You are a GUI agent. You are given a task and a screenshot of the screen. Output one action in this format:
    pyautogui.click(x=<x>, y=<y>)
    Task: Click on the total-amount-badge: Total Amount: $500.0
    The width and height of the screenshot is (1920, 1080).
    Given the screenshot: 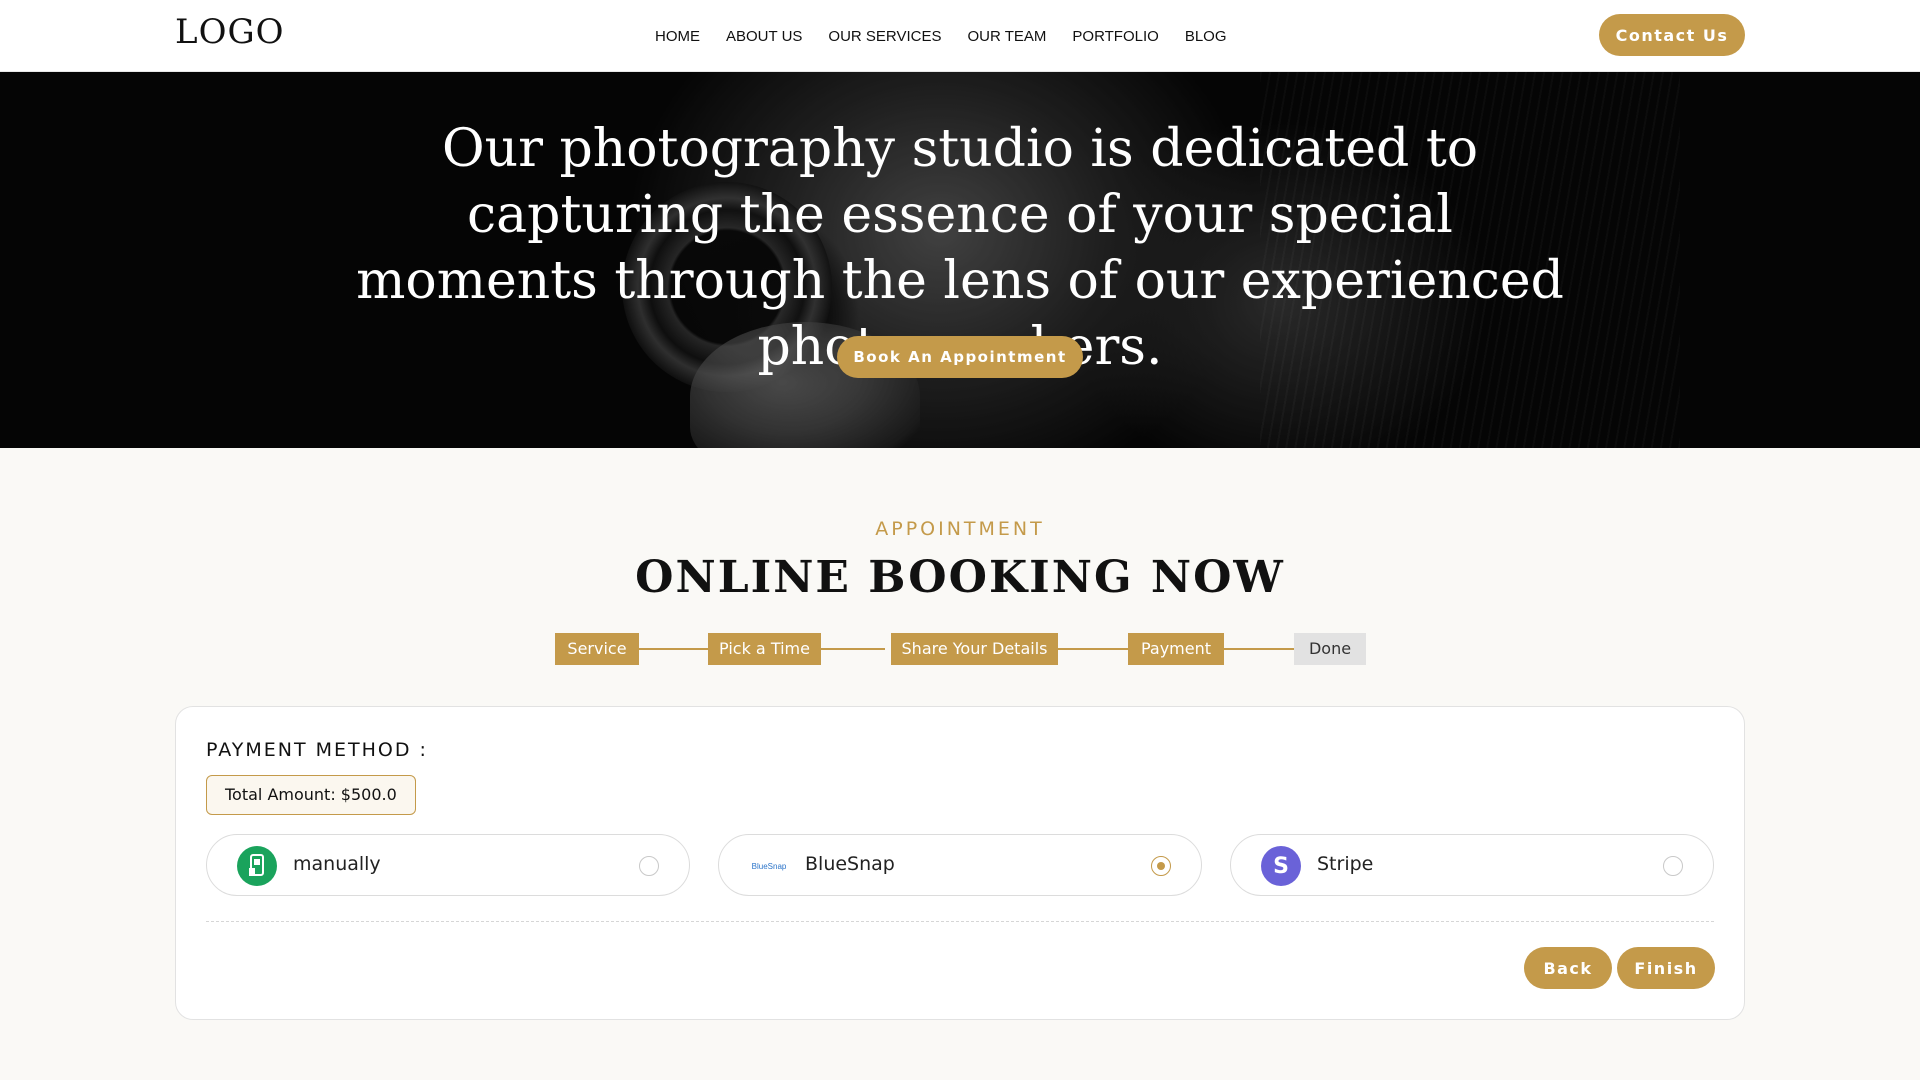 What is the action you would take?
    pyautogui.click(x=311, y=795)
    